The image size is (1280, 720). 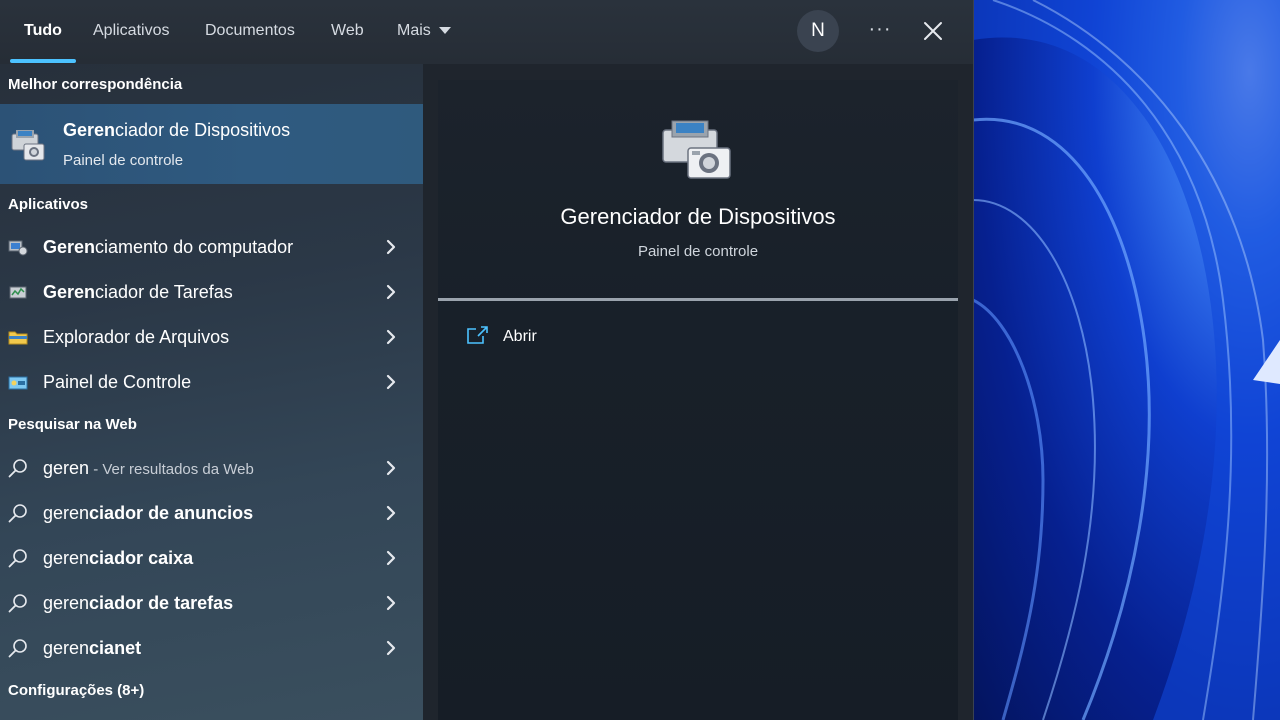 What do you see at coordinates (48, 204) in the screenshot?
I see `section-apps: Aplicativos` at bounding box center [48, 204].